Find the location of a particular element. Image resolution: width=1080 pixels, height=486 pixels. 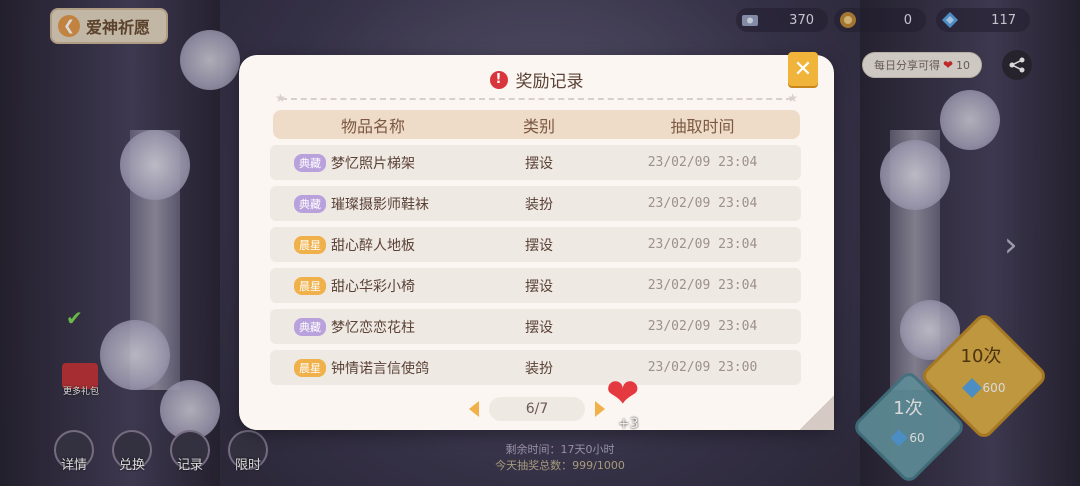

prev-page-icon is located at coordinates (474, 409).